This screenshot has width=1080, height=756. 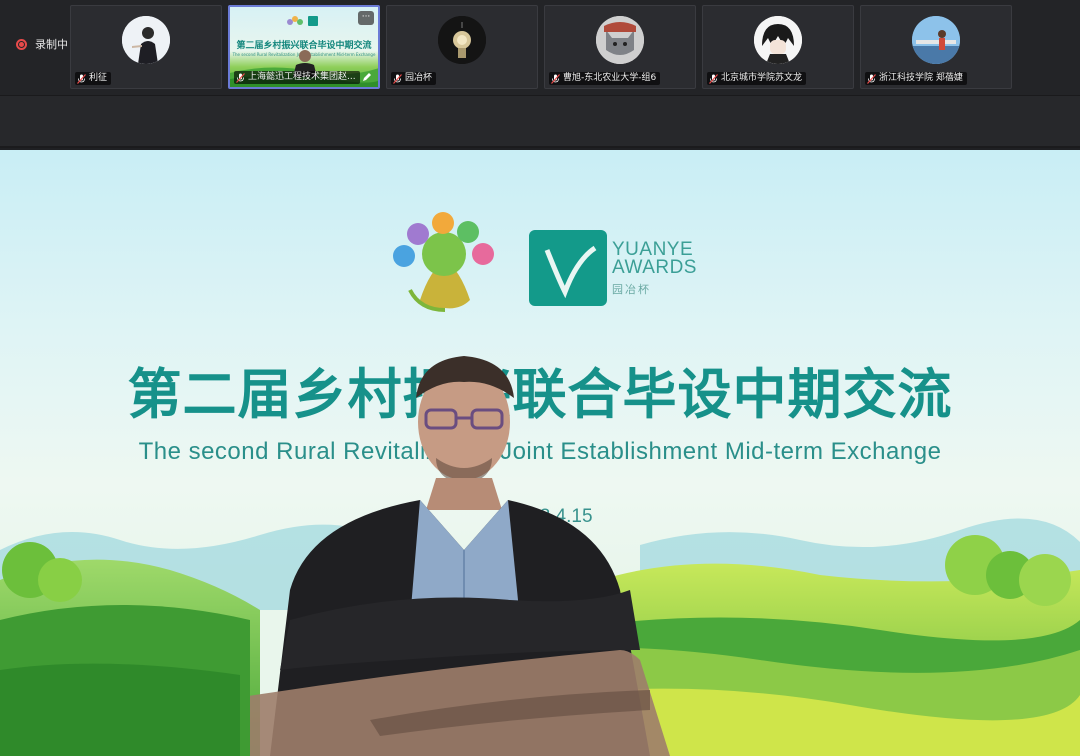 I want to click on participant-tile-6: 浙江科技学院 郑蓓婕, so click(x=936, y=47).